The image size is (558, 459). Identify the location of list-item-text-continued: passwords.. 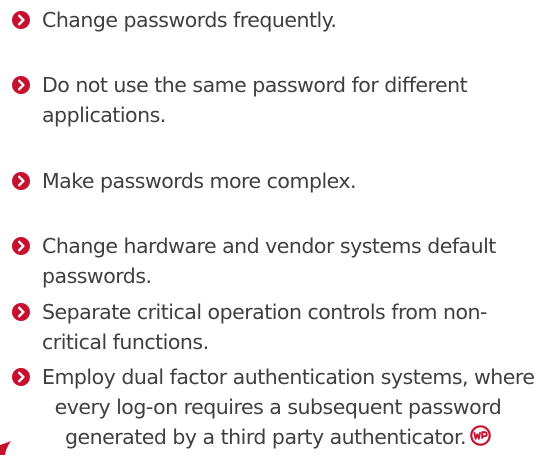
(97, 276).